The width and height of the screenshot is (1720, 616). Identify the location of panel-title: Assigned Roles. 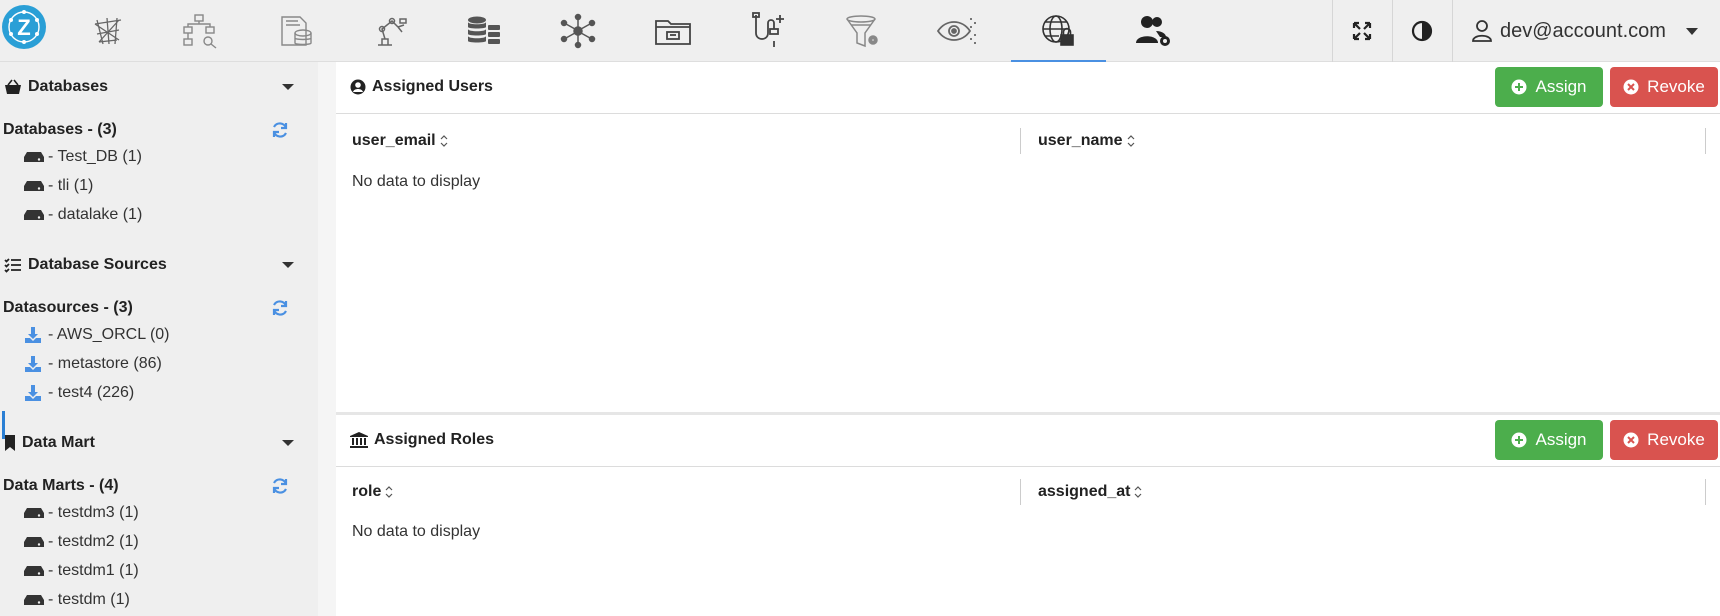
(422, 440).